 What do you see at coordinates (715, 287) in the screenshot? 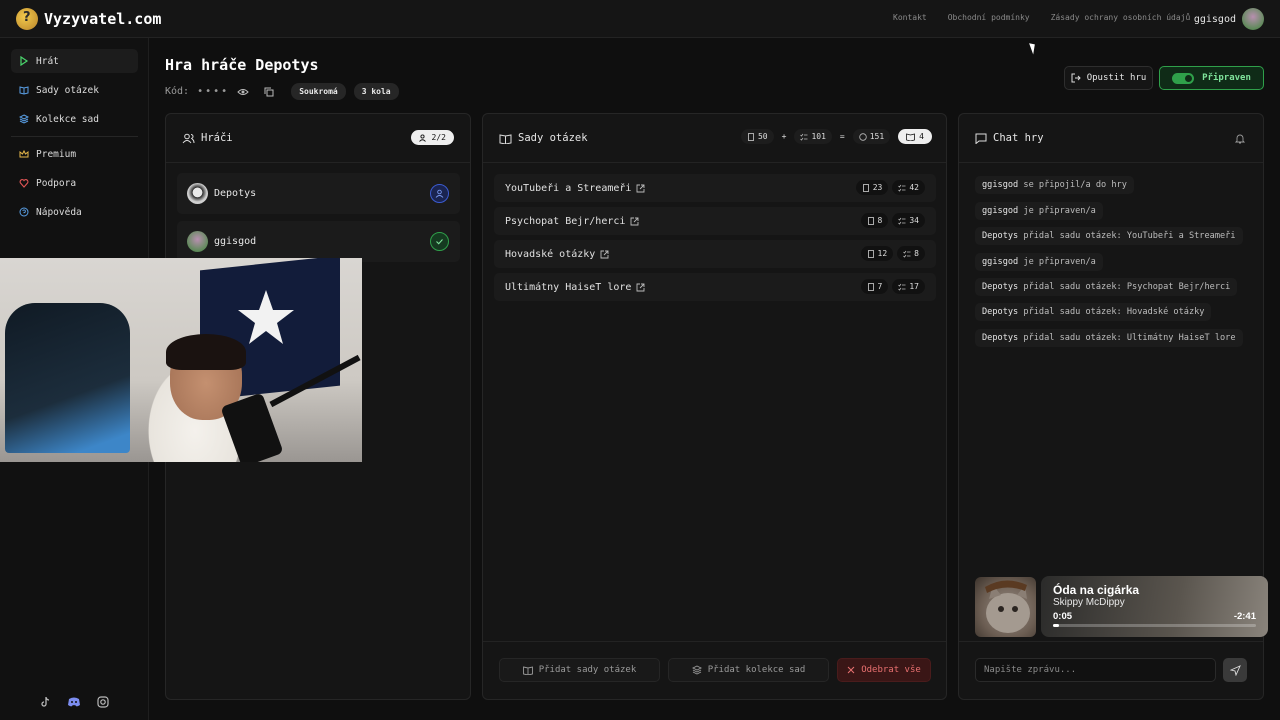
I see `question-set-row: Ultimátny HaiseT lore 7 17` at bounding box center [715, 287].